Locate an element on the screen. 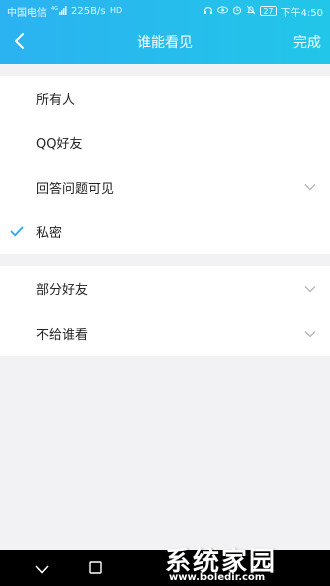 The image size is (330, 586). eye-icon is located at coordinates (223, 11).